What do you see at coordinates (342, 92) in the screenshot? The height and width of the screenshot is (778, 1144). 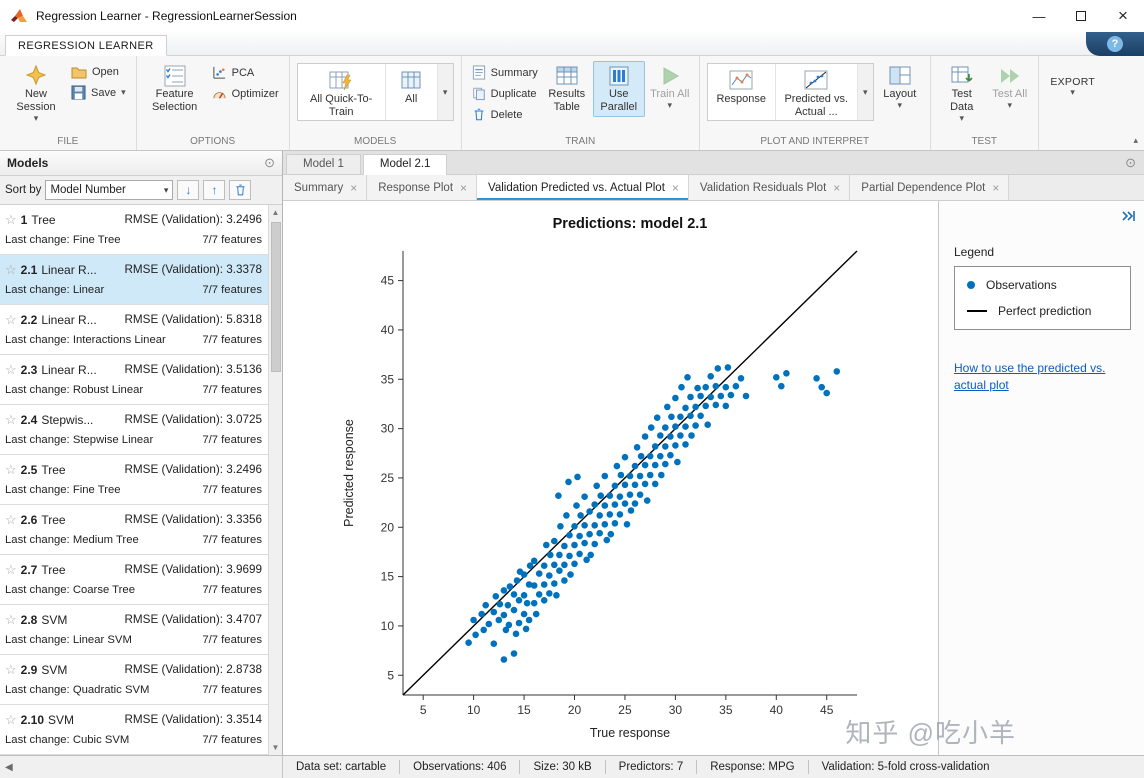 I see `gallery-item-all-quick-to-train: All Quick-To-Train` at bounding box center [342, 92].